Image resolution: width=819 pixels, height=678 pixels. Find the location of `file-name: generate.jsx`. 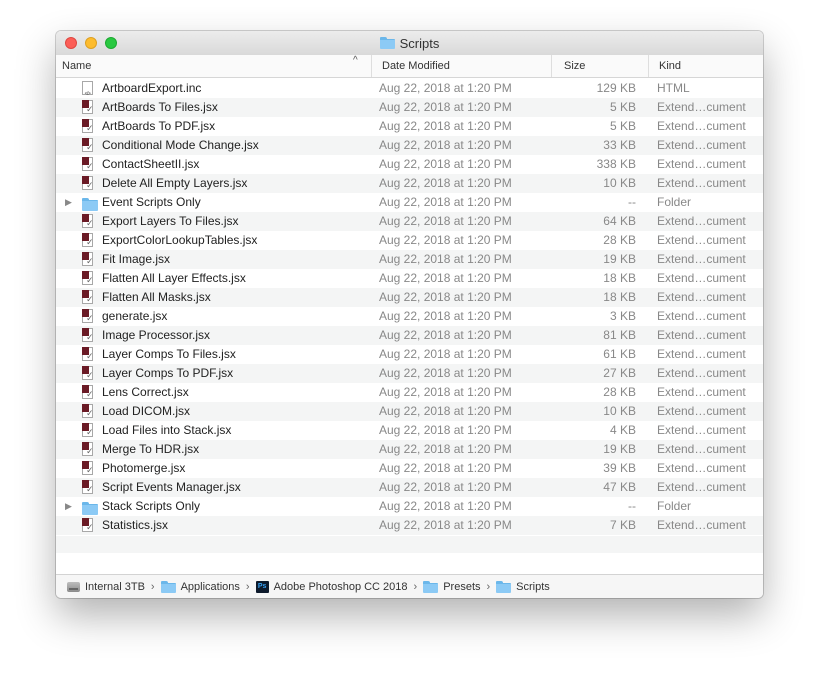

file-name: generate.jsx is located at coordinates (135, 316).